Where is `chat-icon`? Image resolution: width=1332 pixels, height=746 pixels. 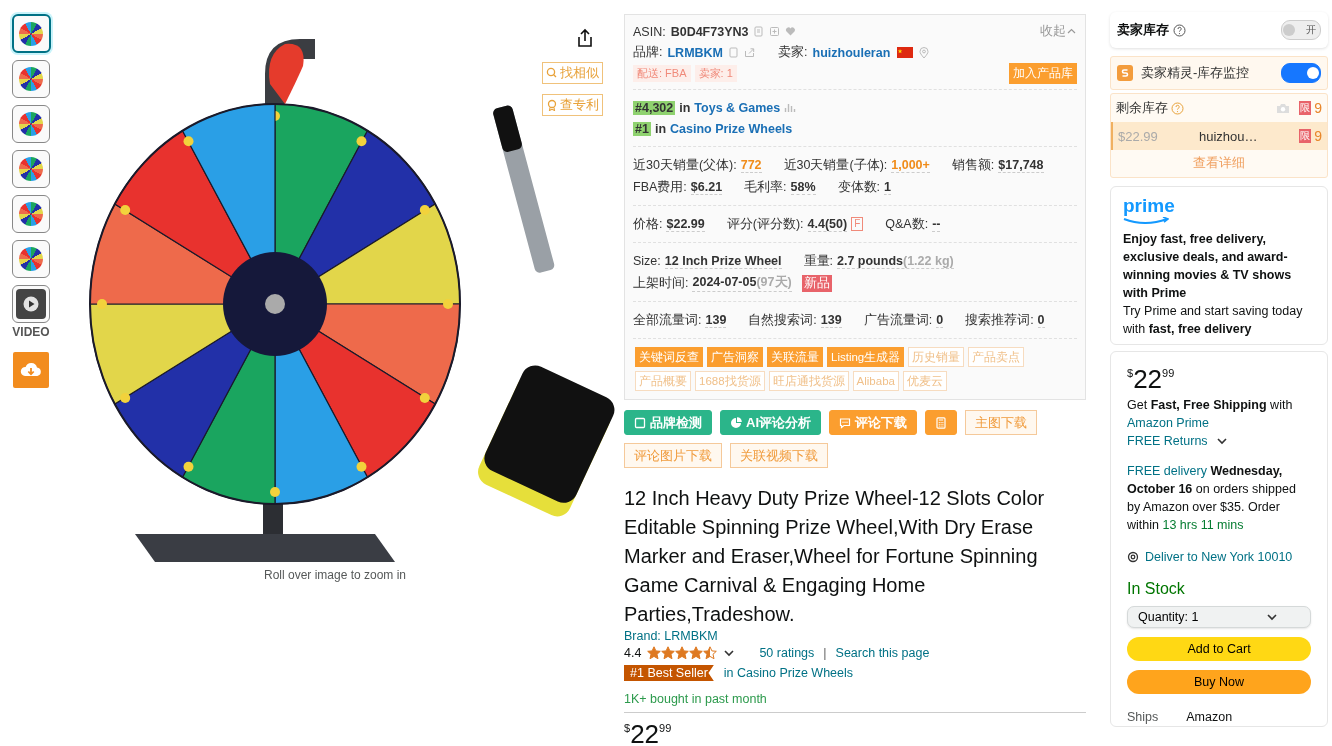
chat-icon is located at coordinates (845, 422).